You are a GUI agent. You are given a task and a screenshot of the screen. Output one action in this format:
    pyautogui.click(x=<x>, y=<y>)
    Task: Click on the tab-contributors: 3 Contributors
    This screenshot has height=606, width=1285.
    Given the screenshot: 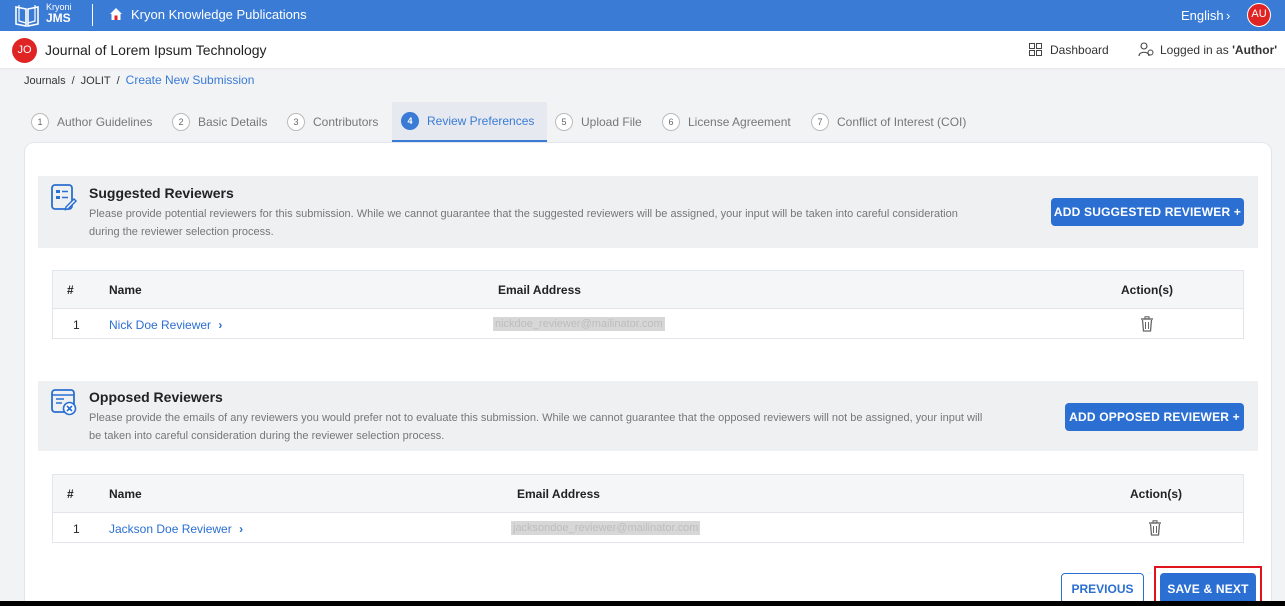 What is the action you would take?
    pyautogui.click(x=337, y=122)
    